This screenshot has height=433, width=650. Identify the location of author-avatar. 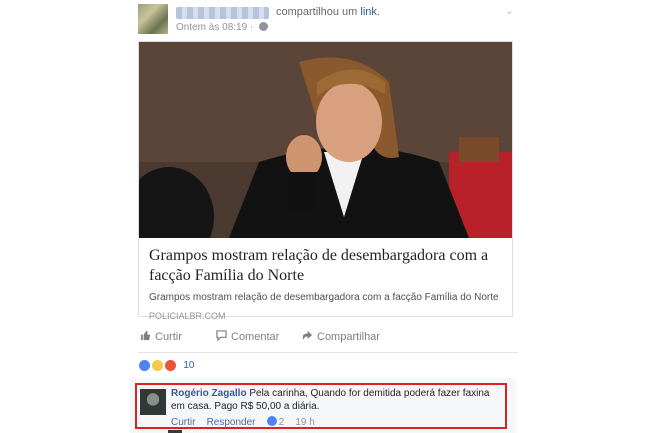
(153, 19).